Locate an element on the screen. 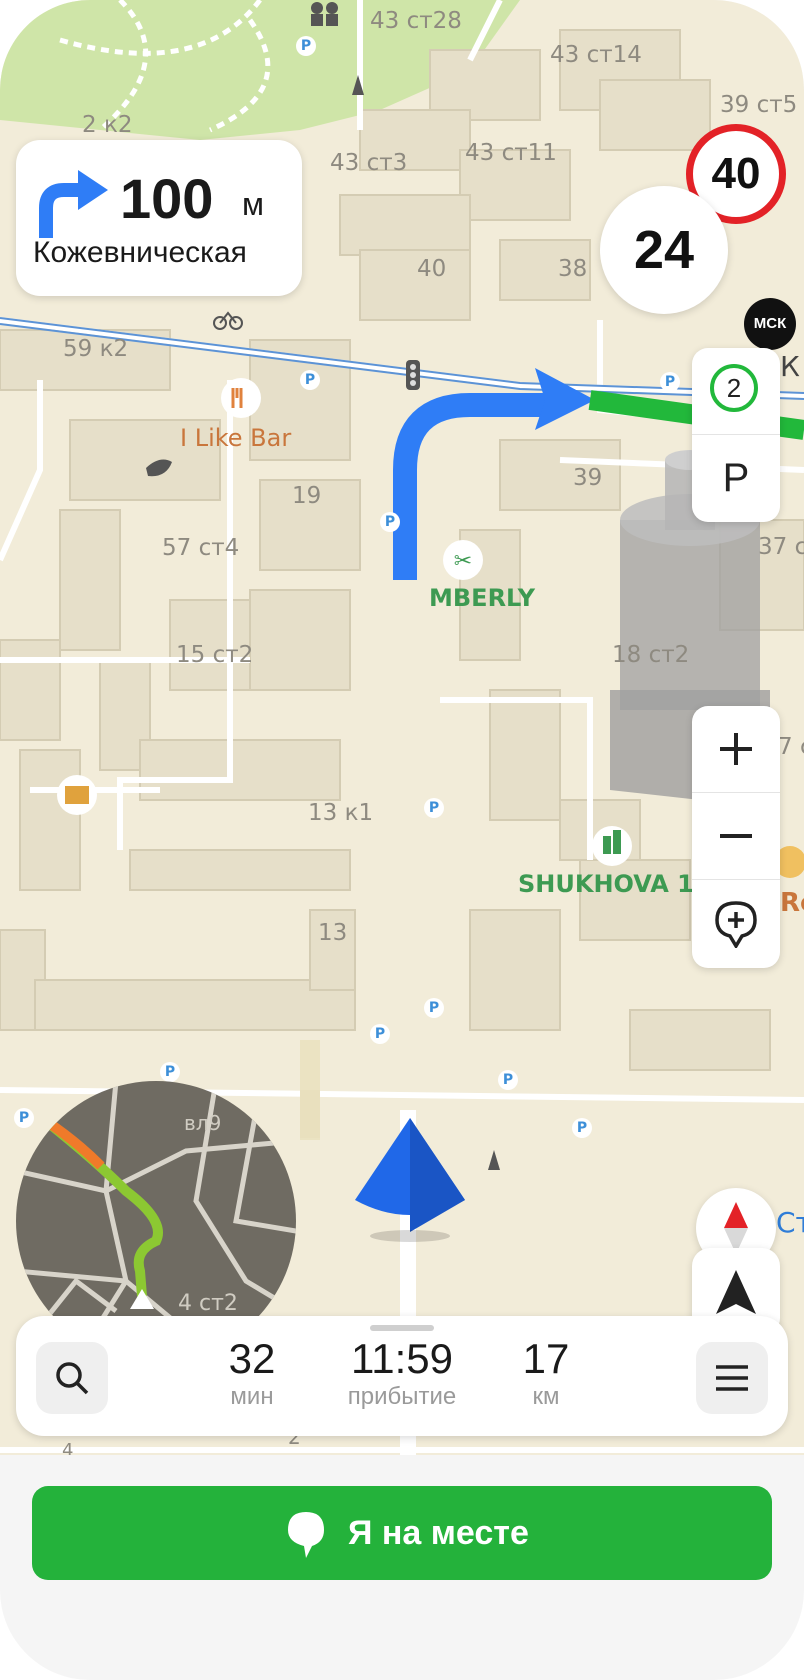  sheet-handle is located at coordinates (402, 1328).